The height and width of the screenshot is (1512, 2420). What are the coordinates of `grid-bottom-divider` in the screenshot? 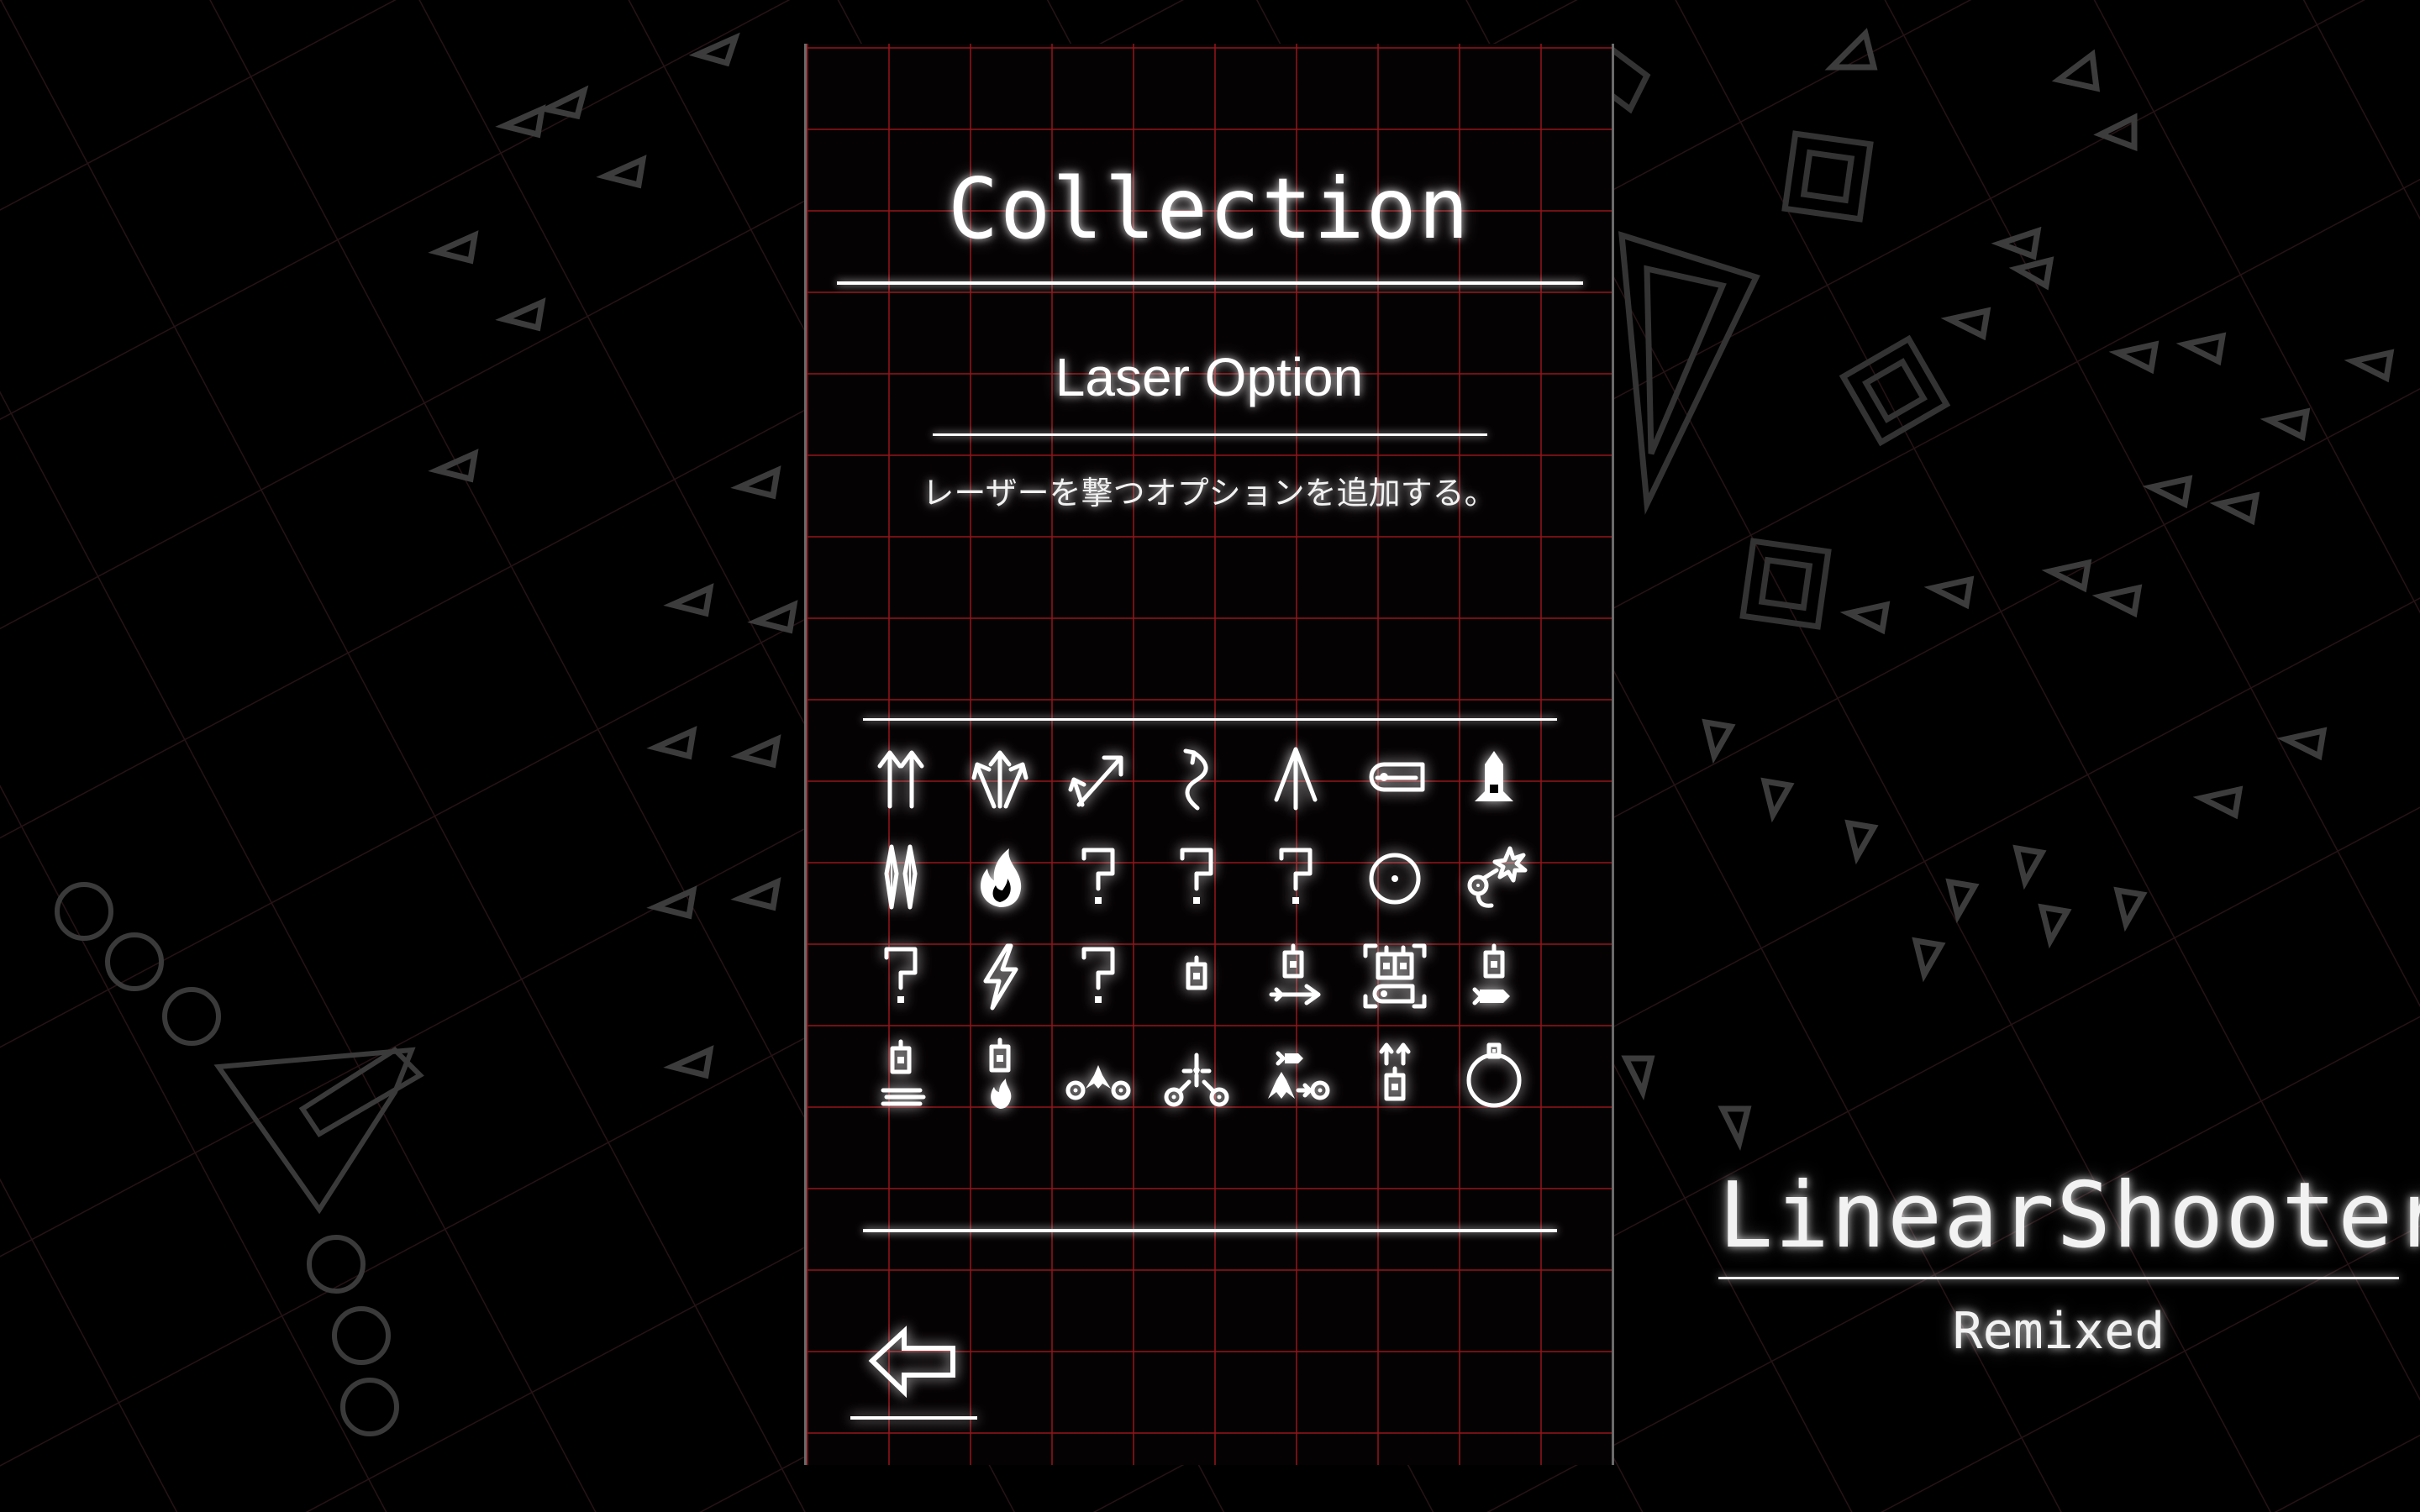 It's located at (1210, 1230).